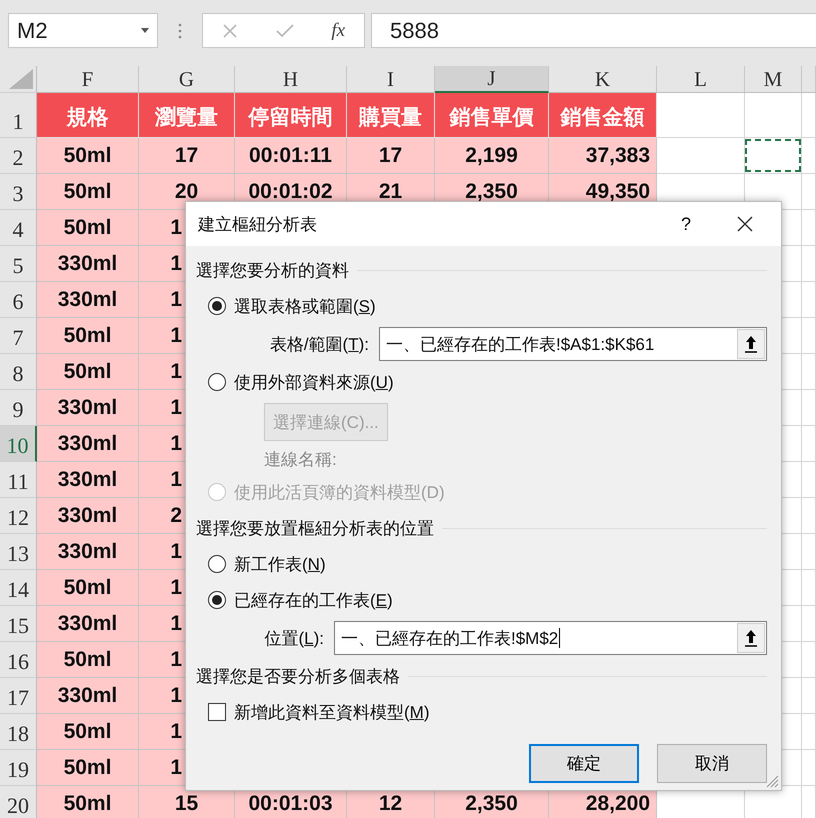 Image resolution: width=816 pixels, height=818 pixels. What do you see at coordinates (18, 372) in the screenshot?
I see `row-header: 8` at bounding box center [18, 372].